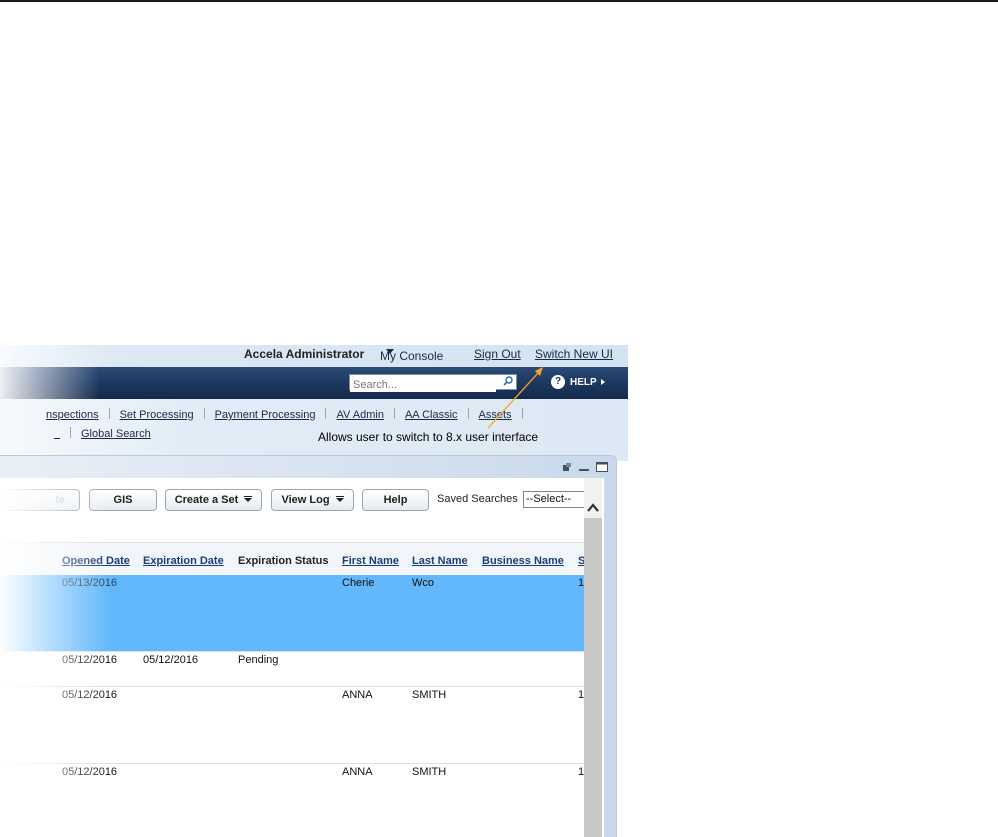 Image resolution: width=998 pixels, height=837 pixels. I want to click on minimize-icon, so click(584, 467).